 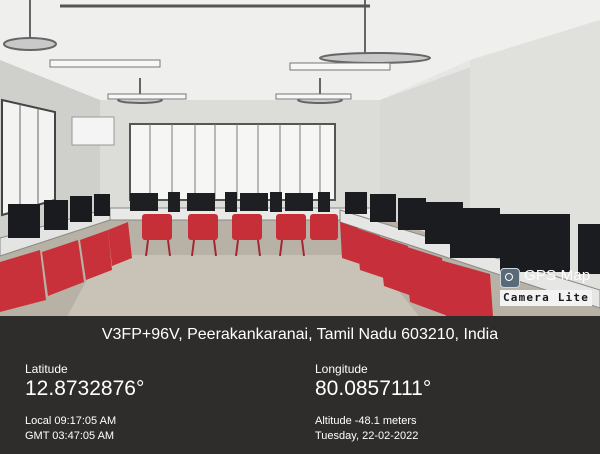 I want to click on badge-title: GPS Map, so click(x=557, y=275).